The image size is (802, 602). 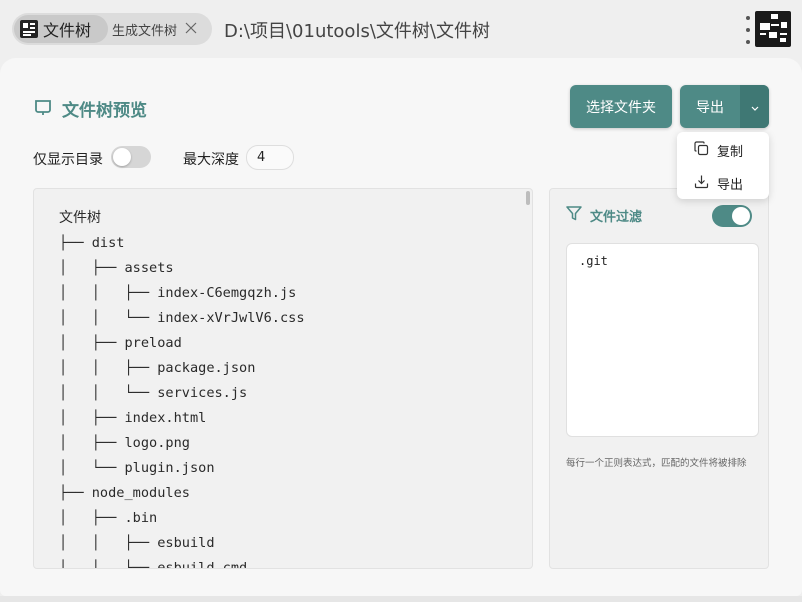 What do you see at coordinates (108, 518) in the screenshot?
I see `tree-line: │ ├── .bin` at bounding box center [108, 518].